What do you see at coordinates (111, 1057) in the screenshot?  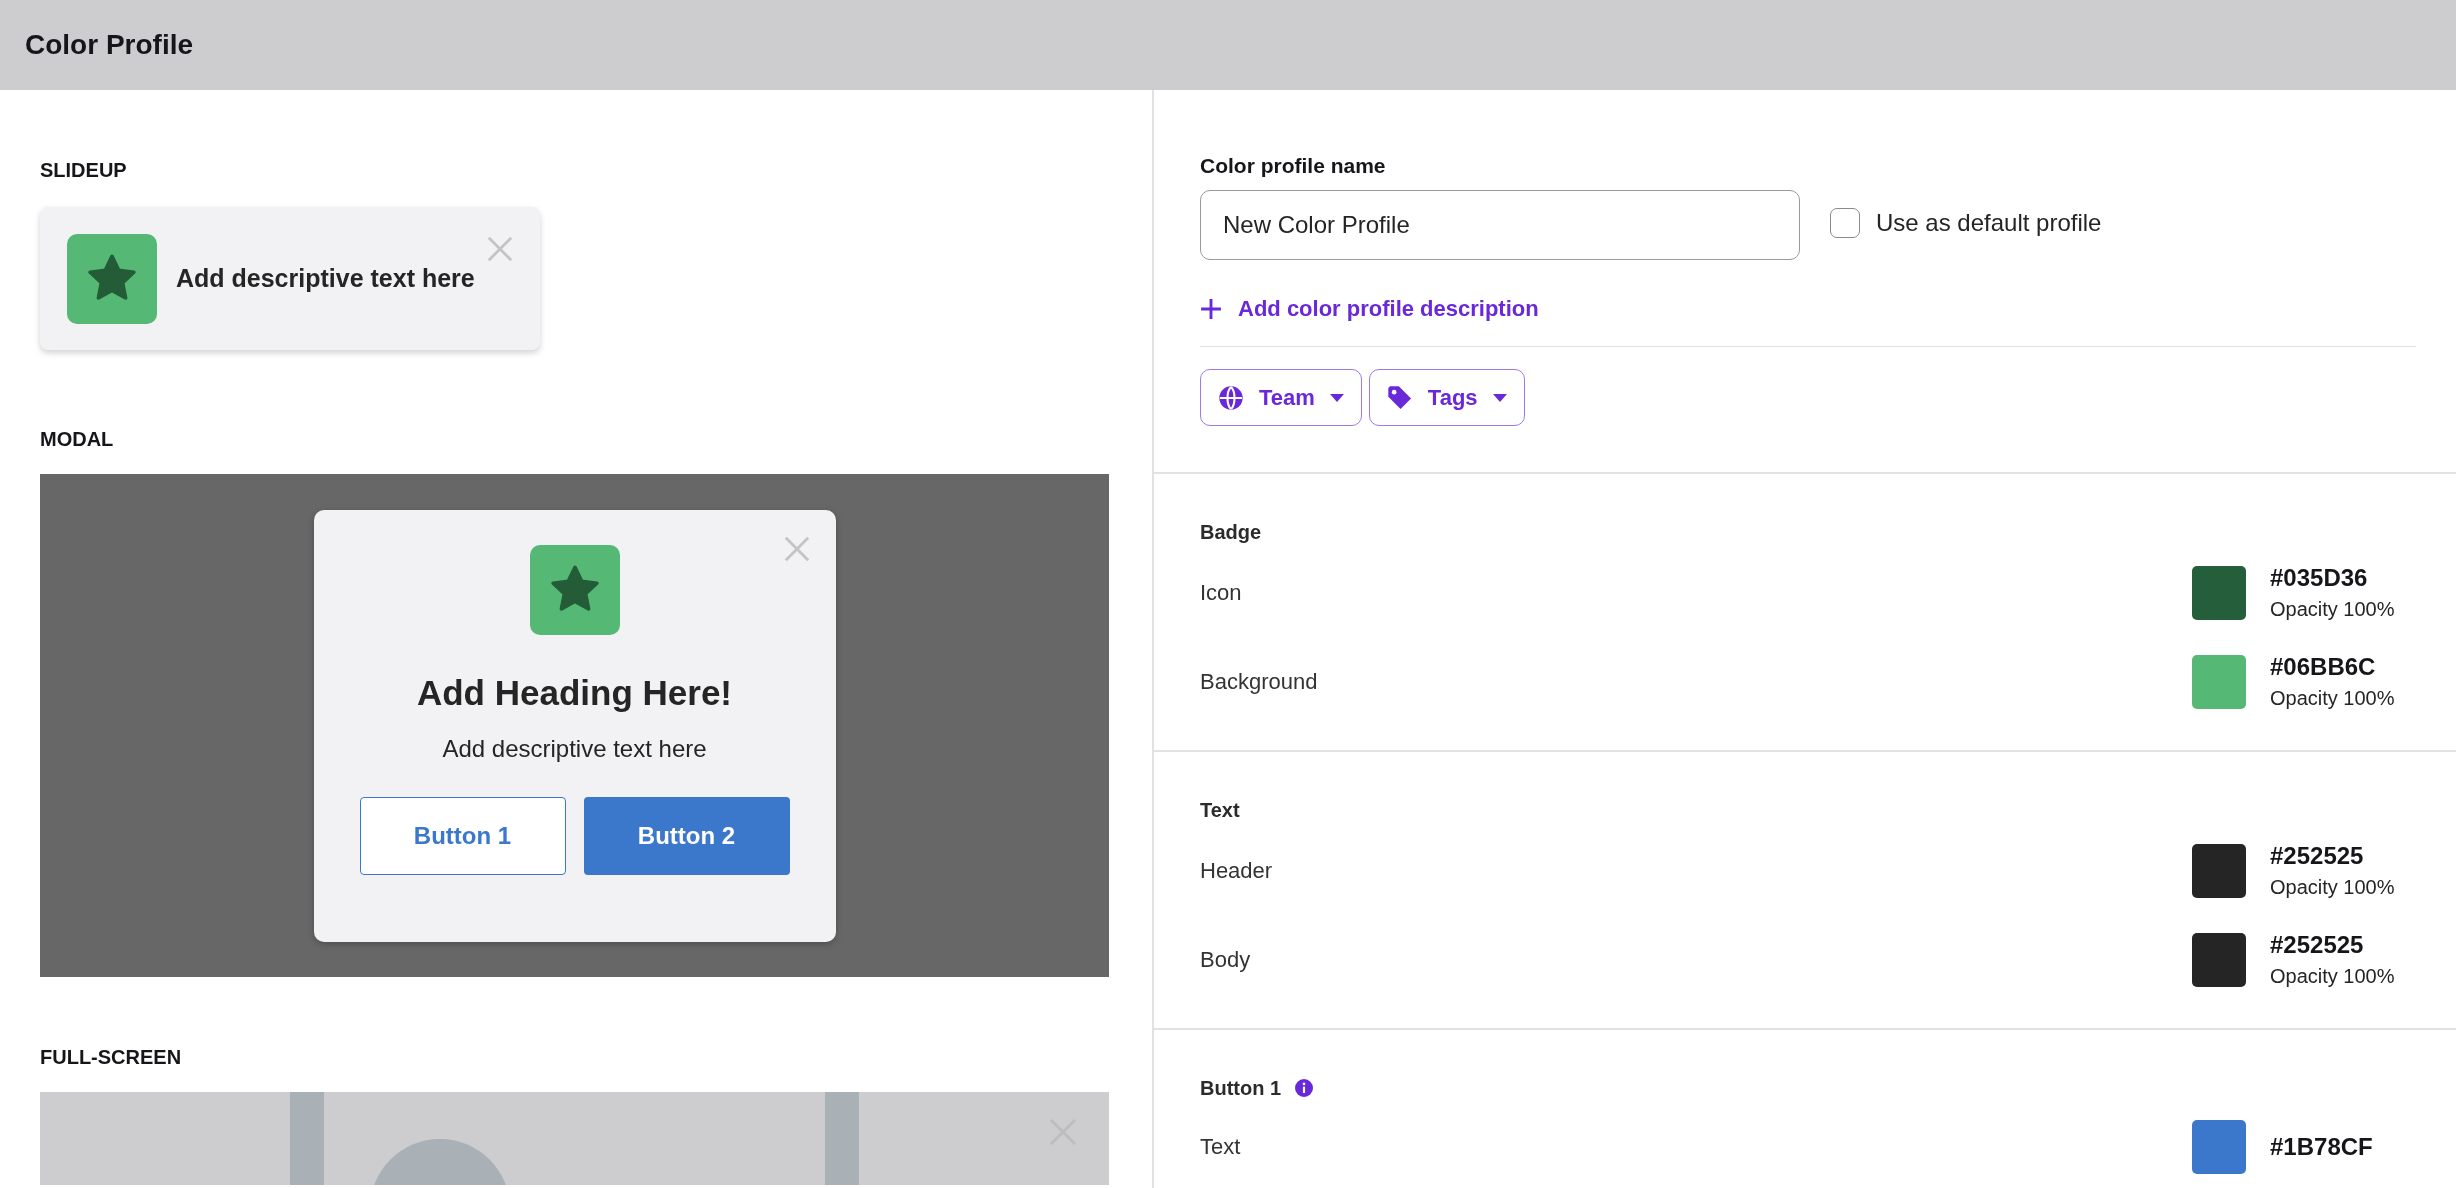 I see `section-label: FULL-SCREEN` at bounding box center [111, 1057].